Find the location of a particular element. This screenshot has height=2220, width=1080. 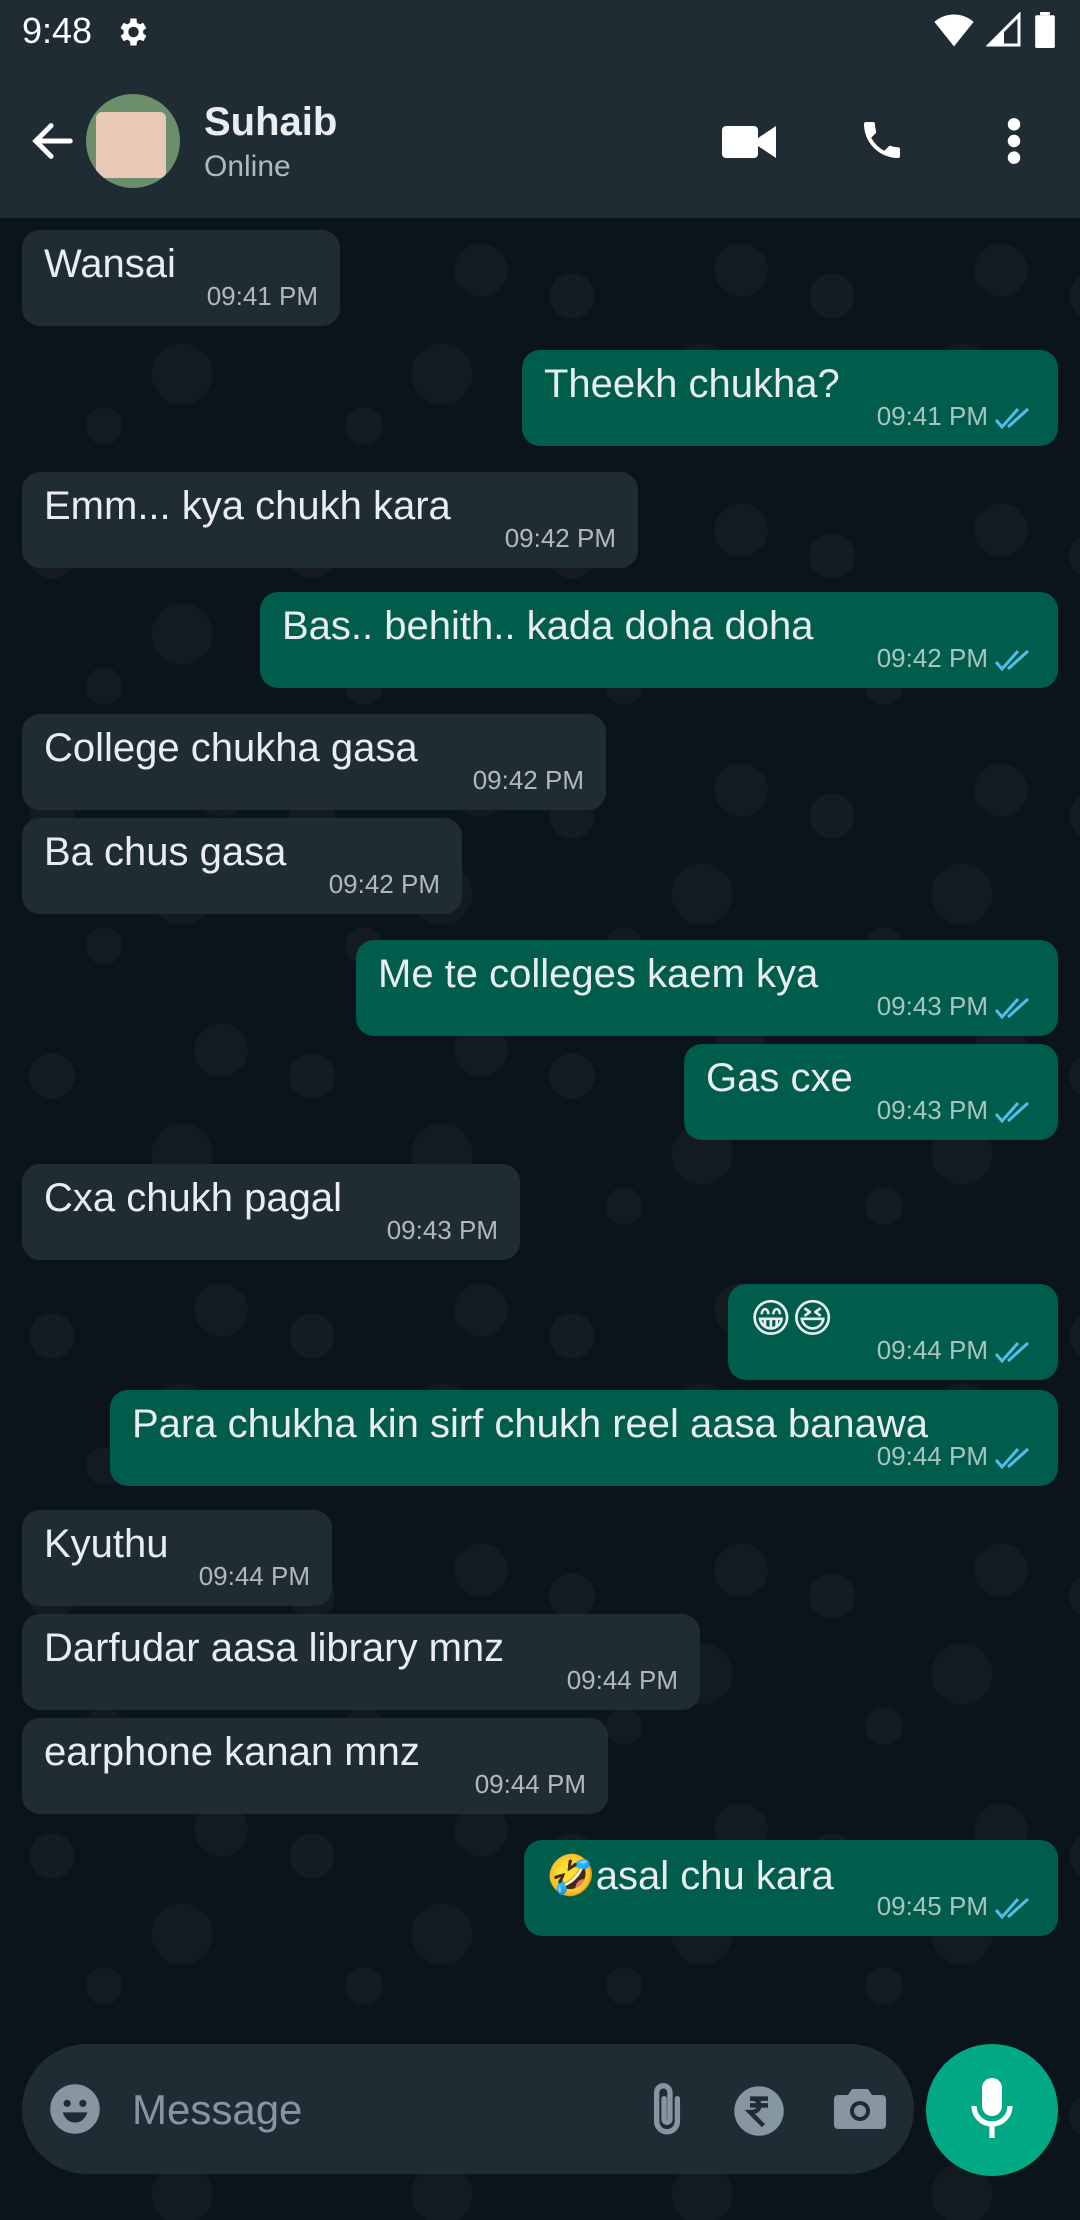

message-incoming: Cxa chukh pagal 09:43 PM is located at coordinates (271, 1212).